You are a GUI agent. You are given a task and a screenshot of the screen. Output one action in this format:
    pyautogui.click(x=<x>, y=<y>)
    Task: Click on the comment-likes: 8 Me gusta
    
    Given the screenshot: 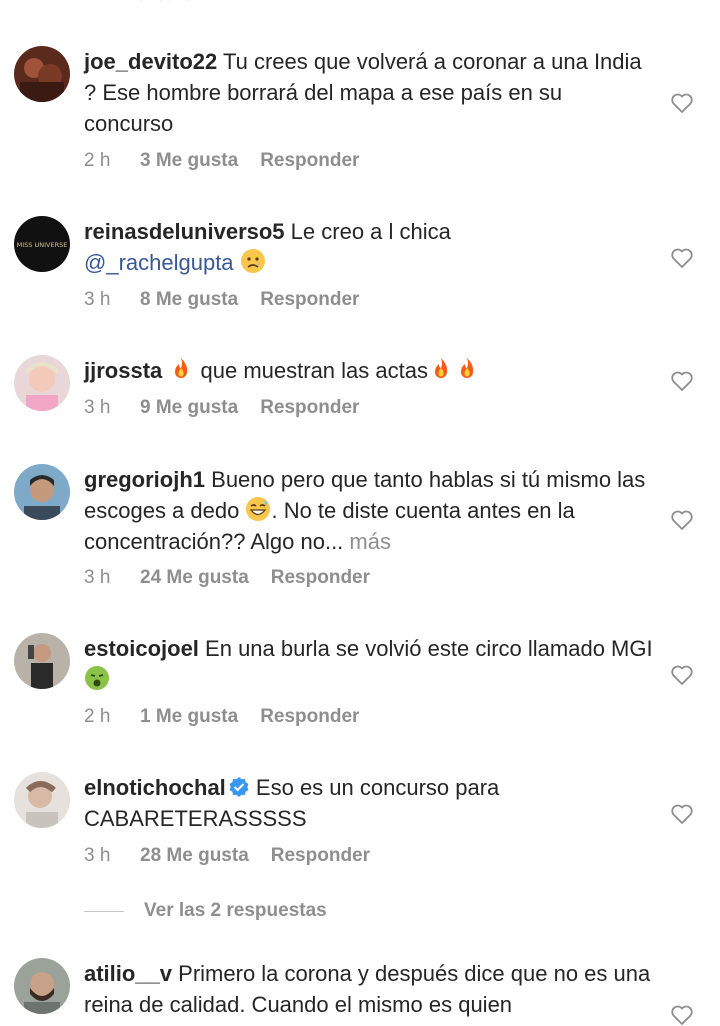 What is the action you would take?
    pyautogui.click(x=189, y=300)
    